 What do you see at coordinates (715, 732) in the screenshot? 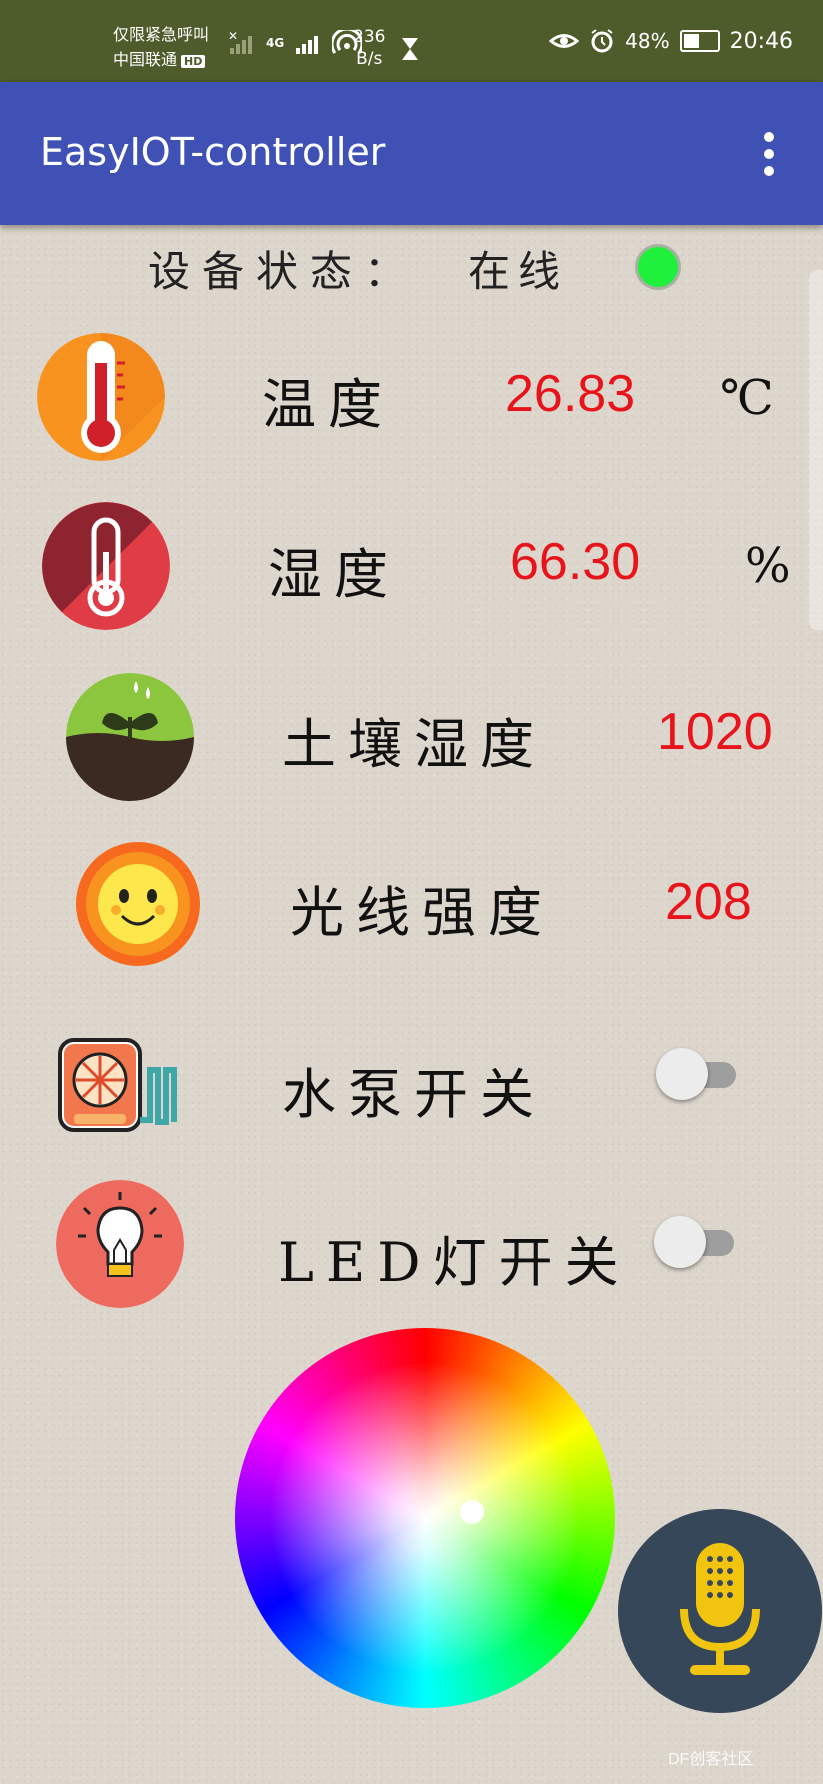
I see `soil-moisture-value: 1020` at bounding box center [715, 732].